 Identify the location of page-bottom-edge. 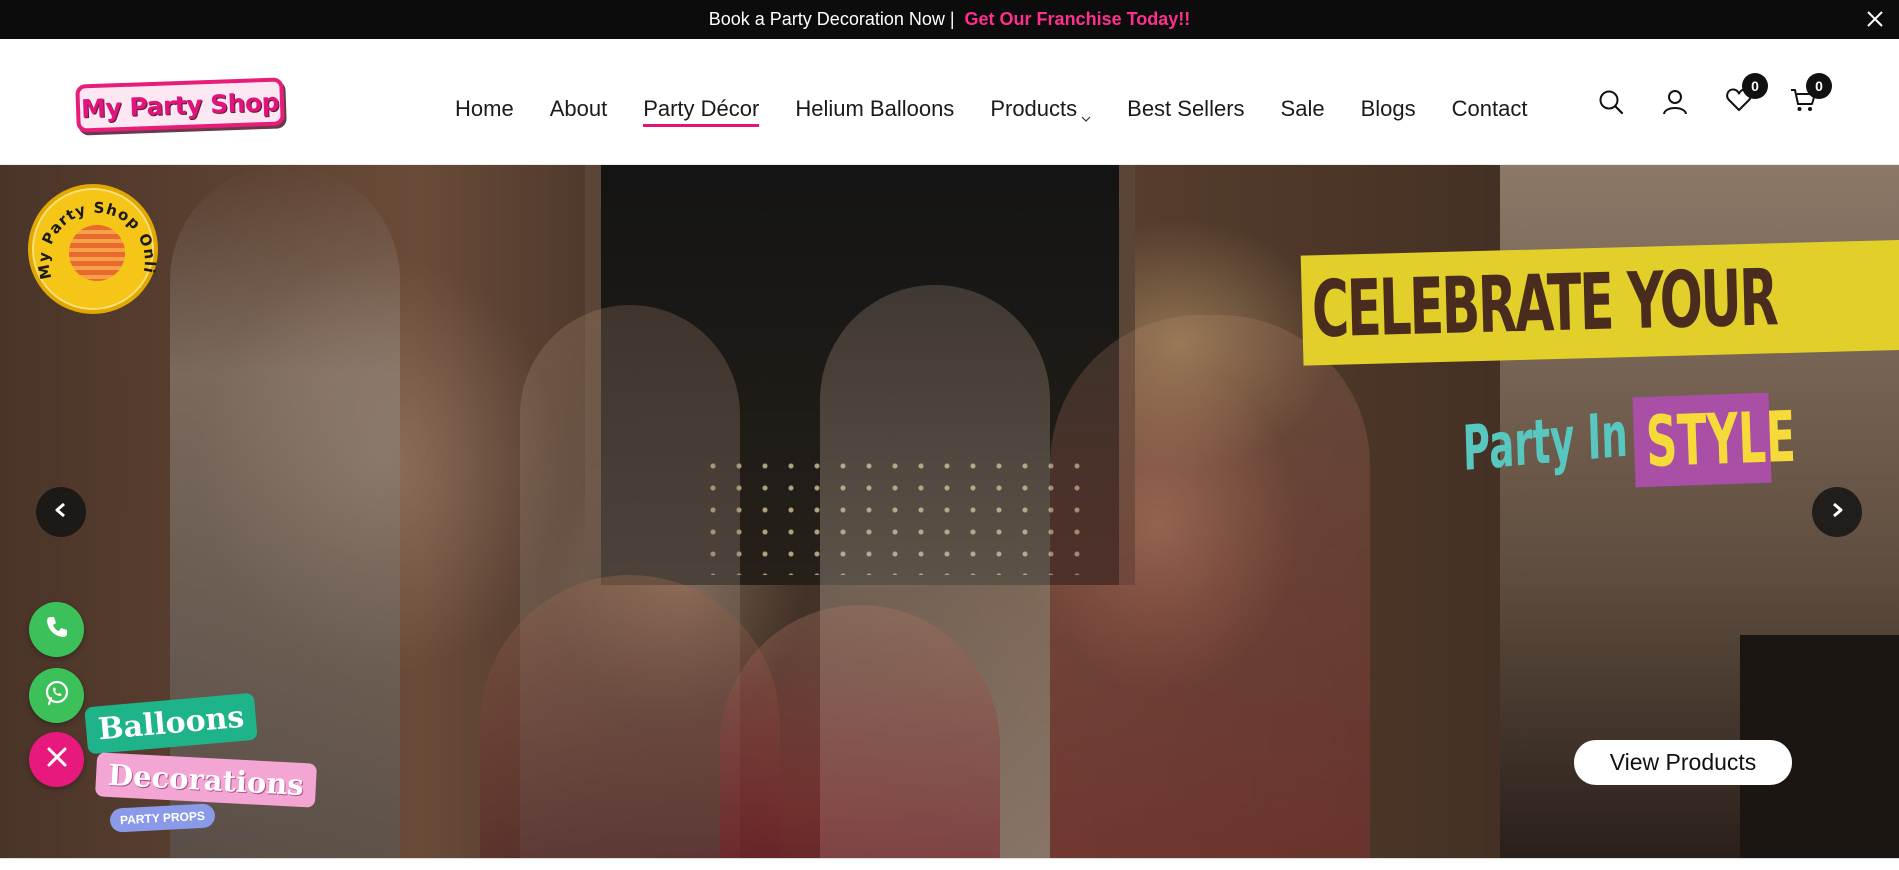
(949, 864).